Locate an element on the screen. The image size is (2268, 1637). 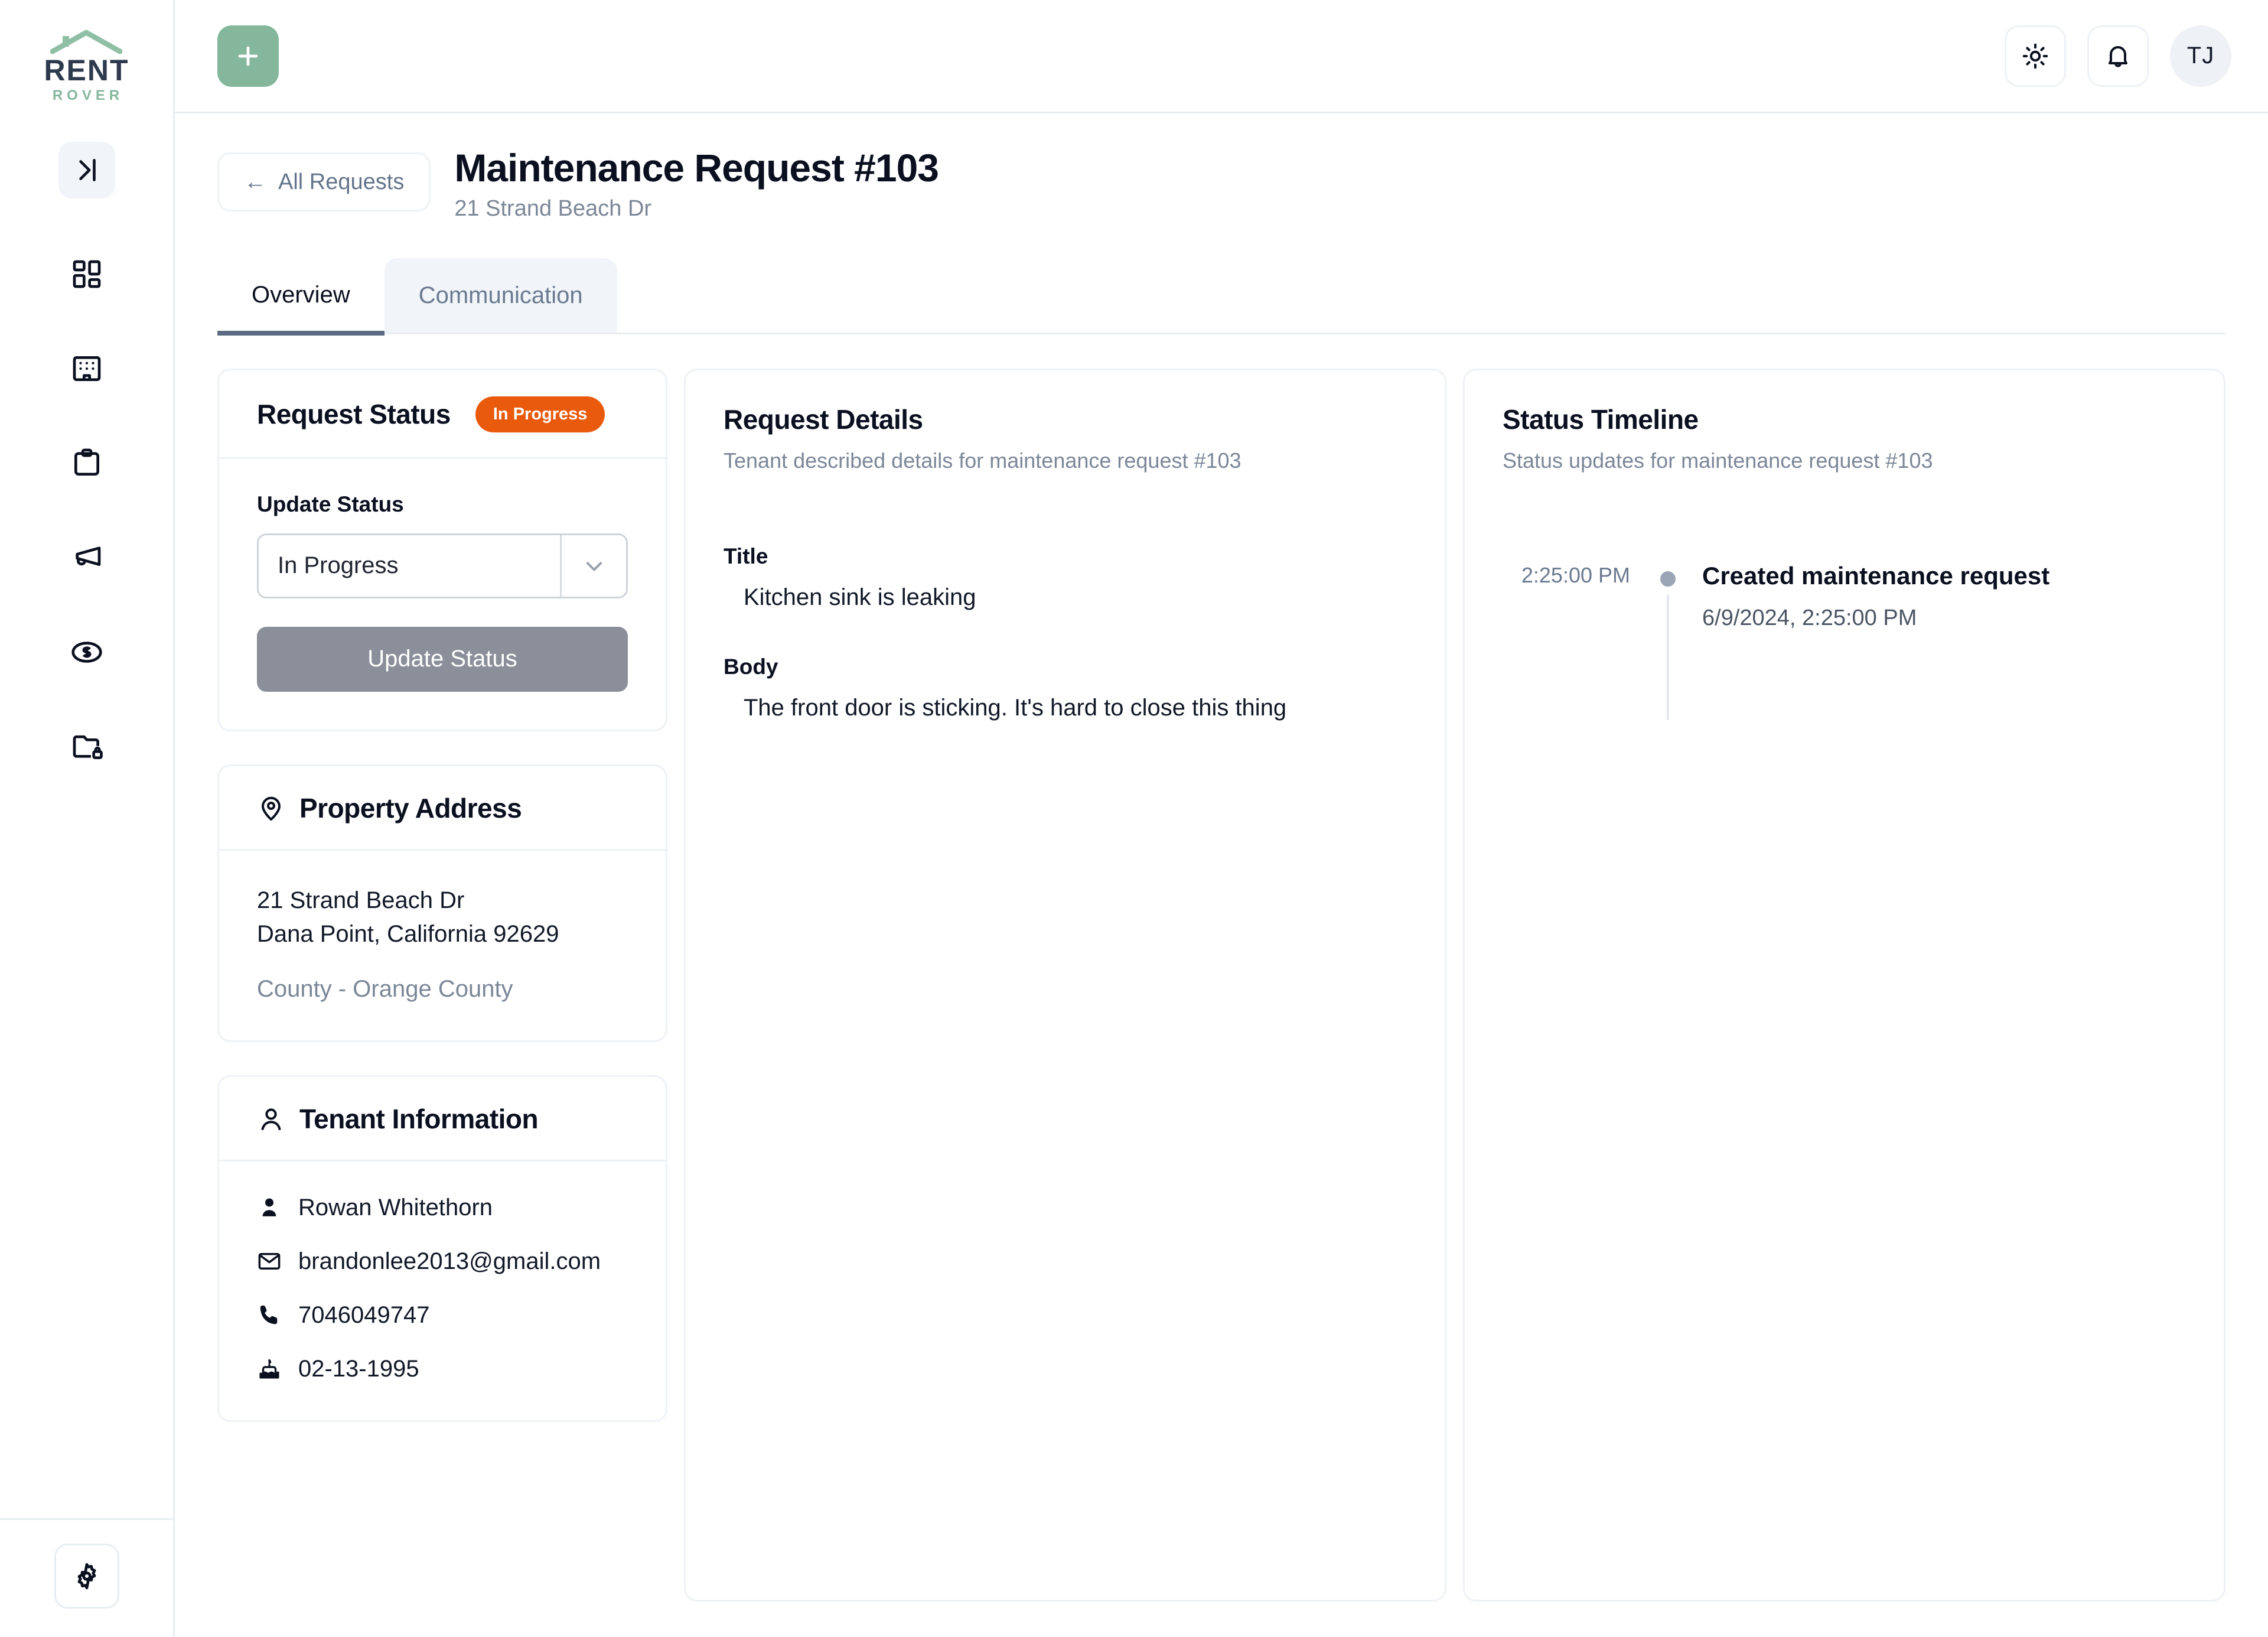
dashboard-grid-icon is located at coordinates (86, 274).